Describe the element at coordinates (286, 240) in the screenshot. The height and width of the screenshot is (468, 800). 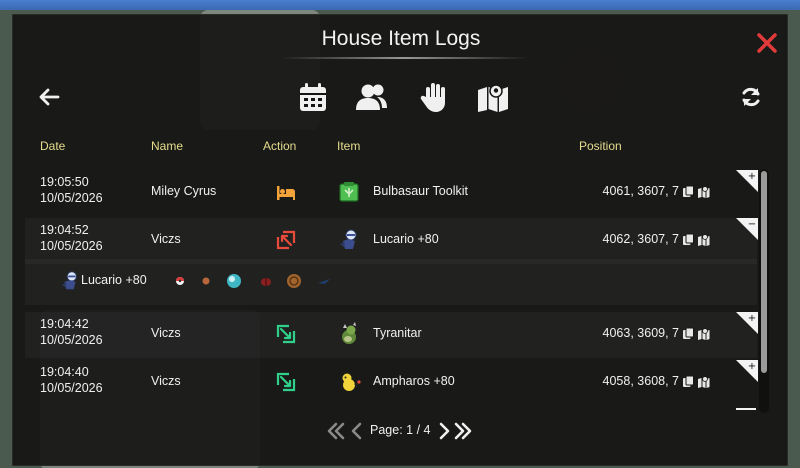
I see `arrow-out-icon` at that location.